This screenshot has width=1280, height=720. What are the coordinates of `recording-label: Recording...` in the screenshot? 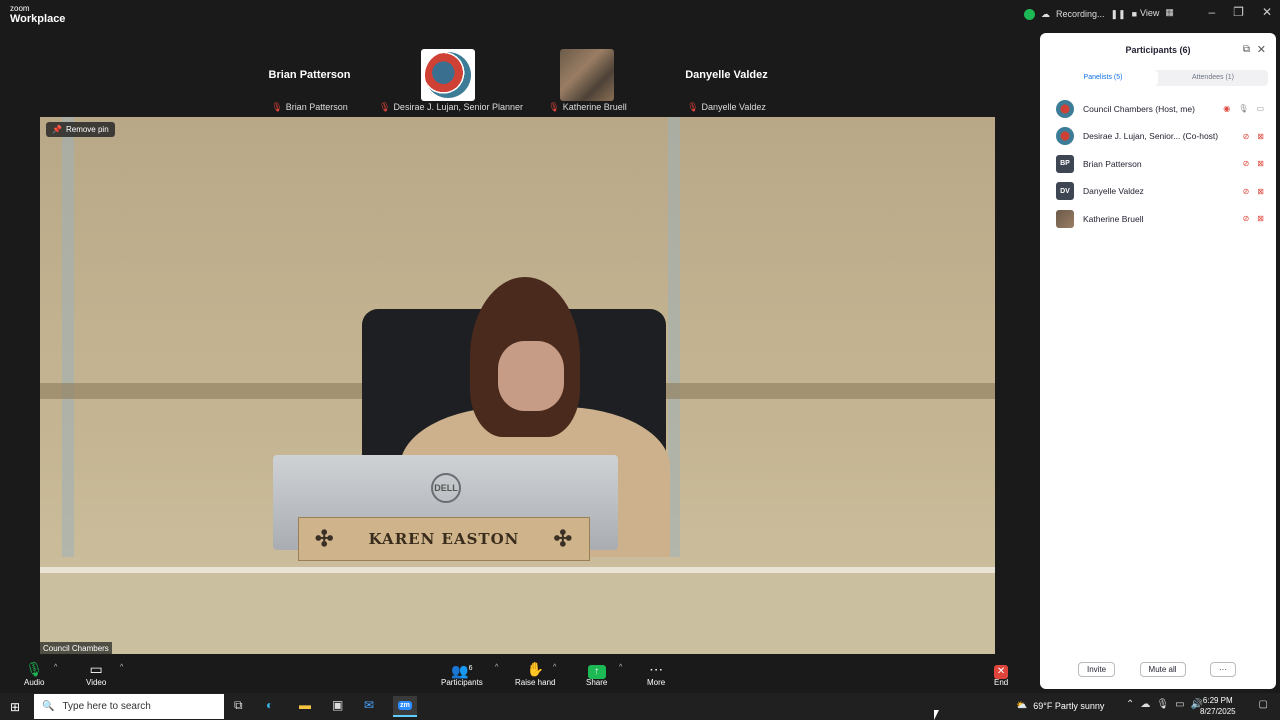 It's located at (1080, 14).